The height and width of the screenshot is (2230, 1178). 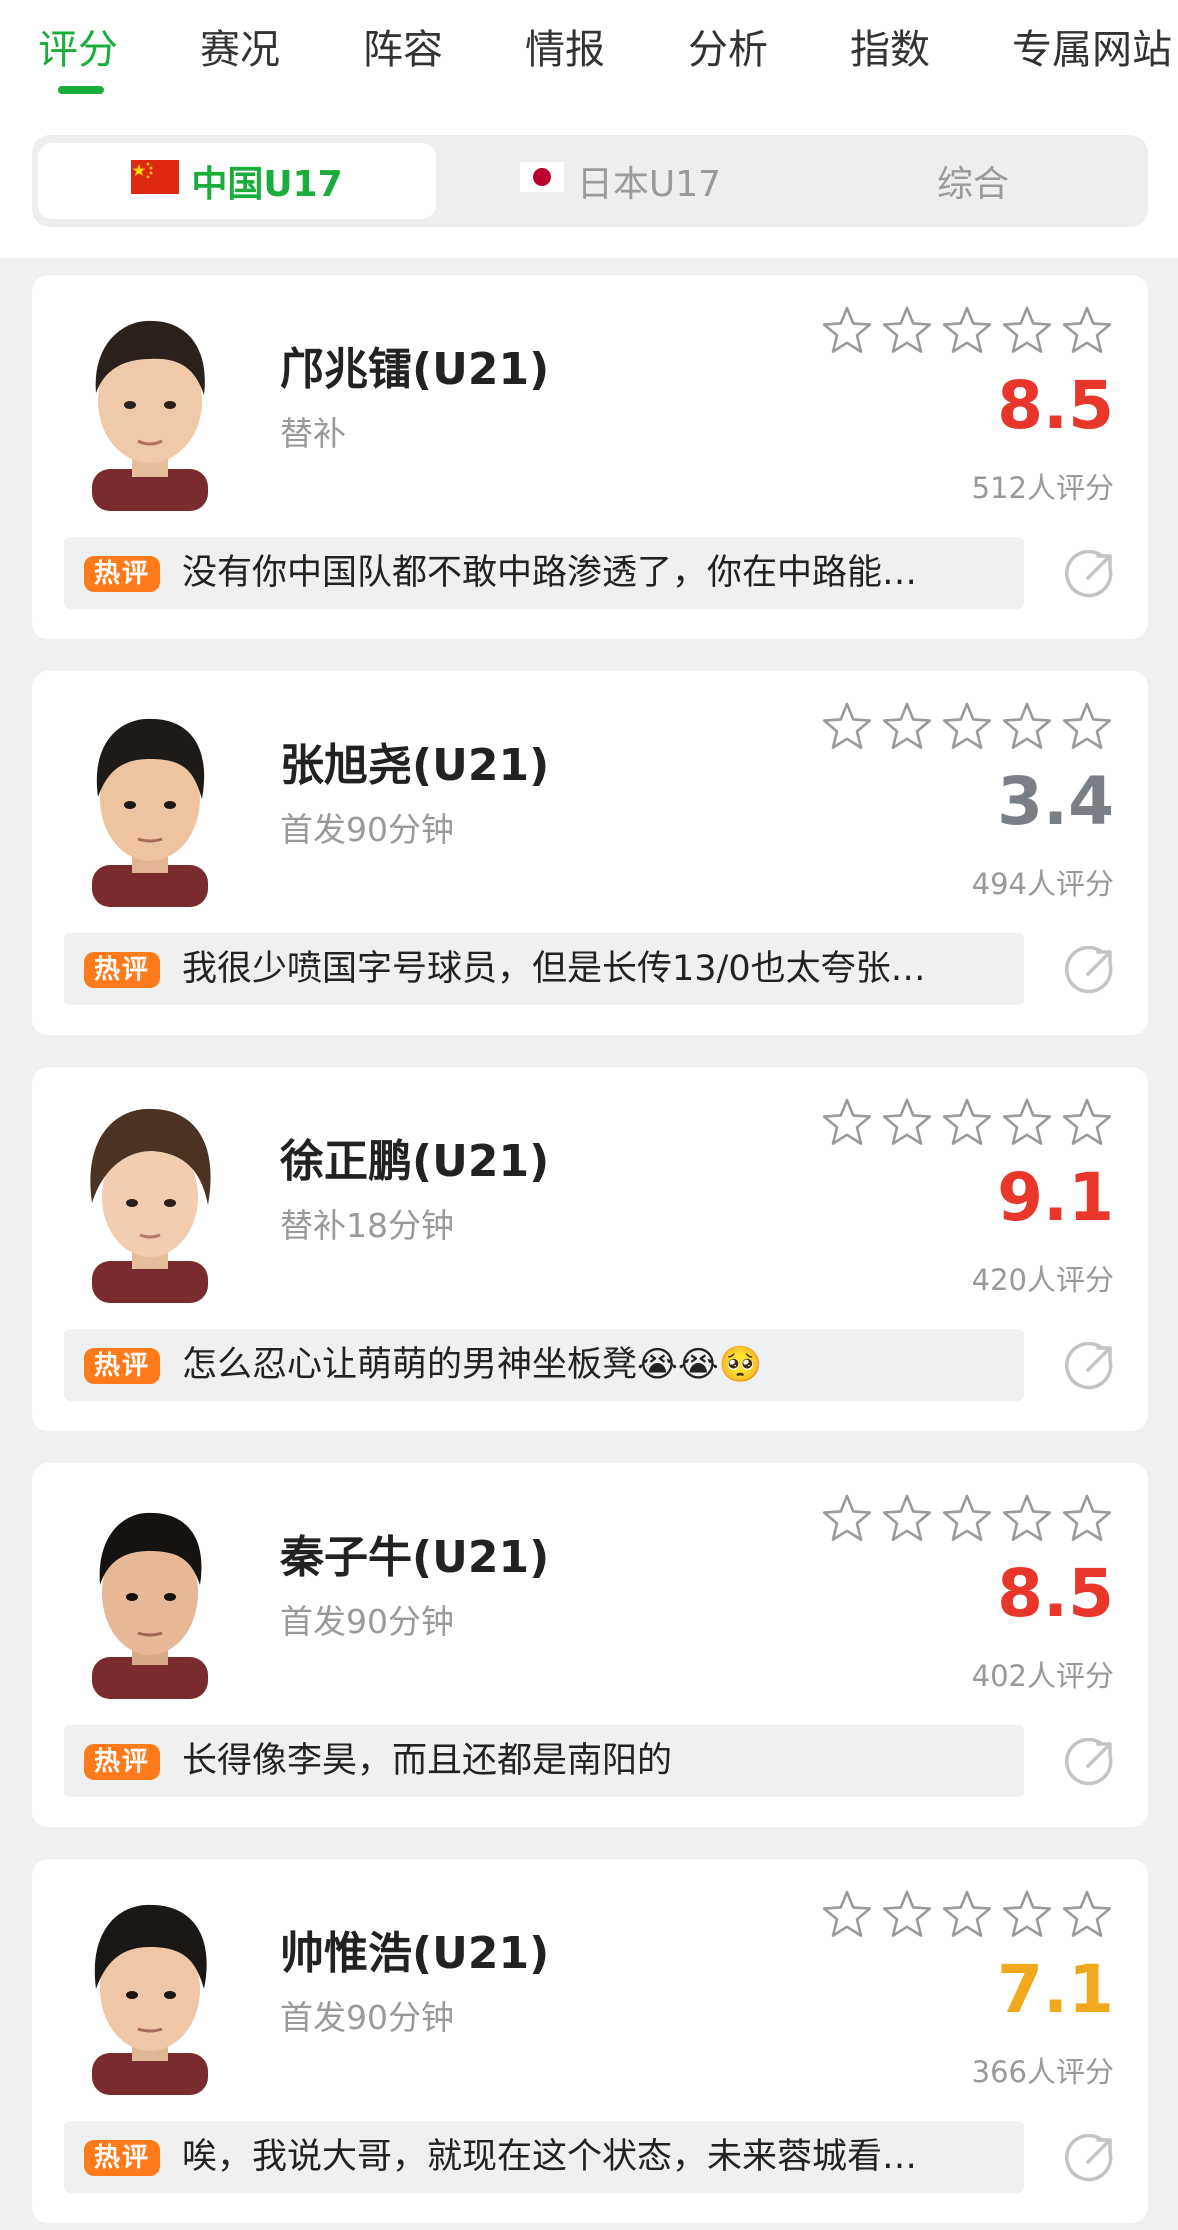 I want to click on segment-japan-u17: 日本U17, so click(x=620, y=181).